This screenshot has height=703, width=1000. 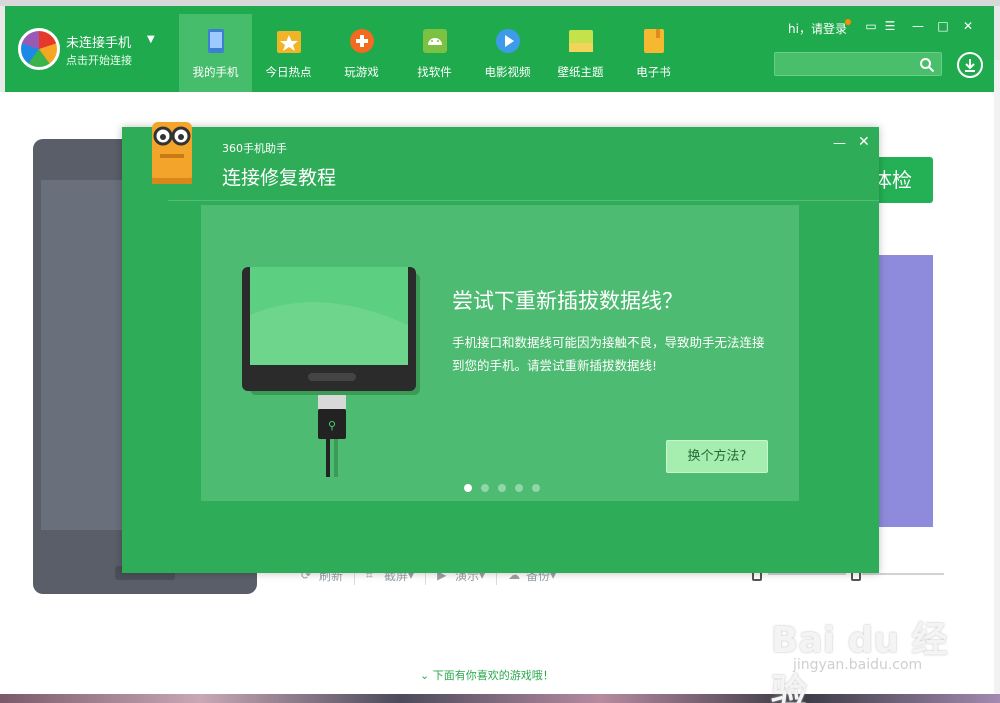 What do you see at coordinates (997, 377) in the screenshot?
I see `desktop-strip-right` at bounding box center [997, 377].